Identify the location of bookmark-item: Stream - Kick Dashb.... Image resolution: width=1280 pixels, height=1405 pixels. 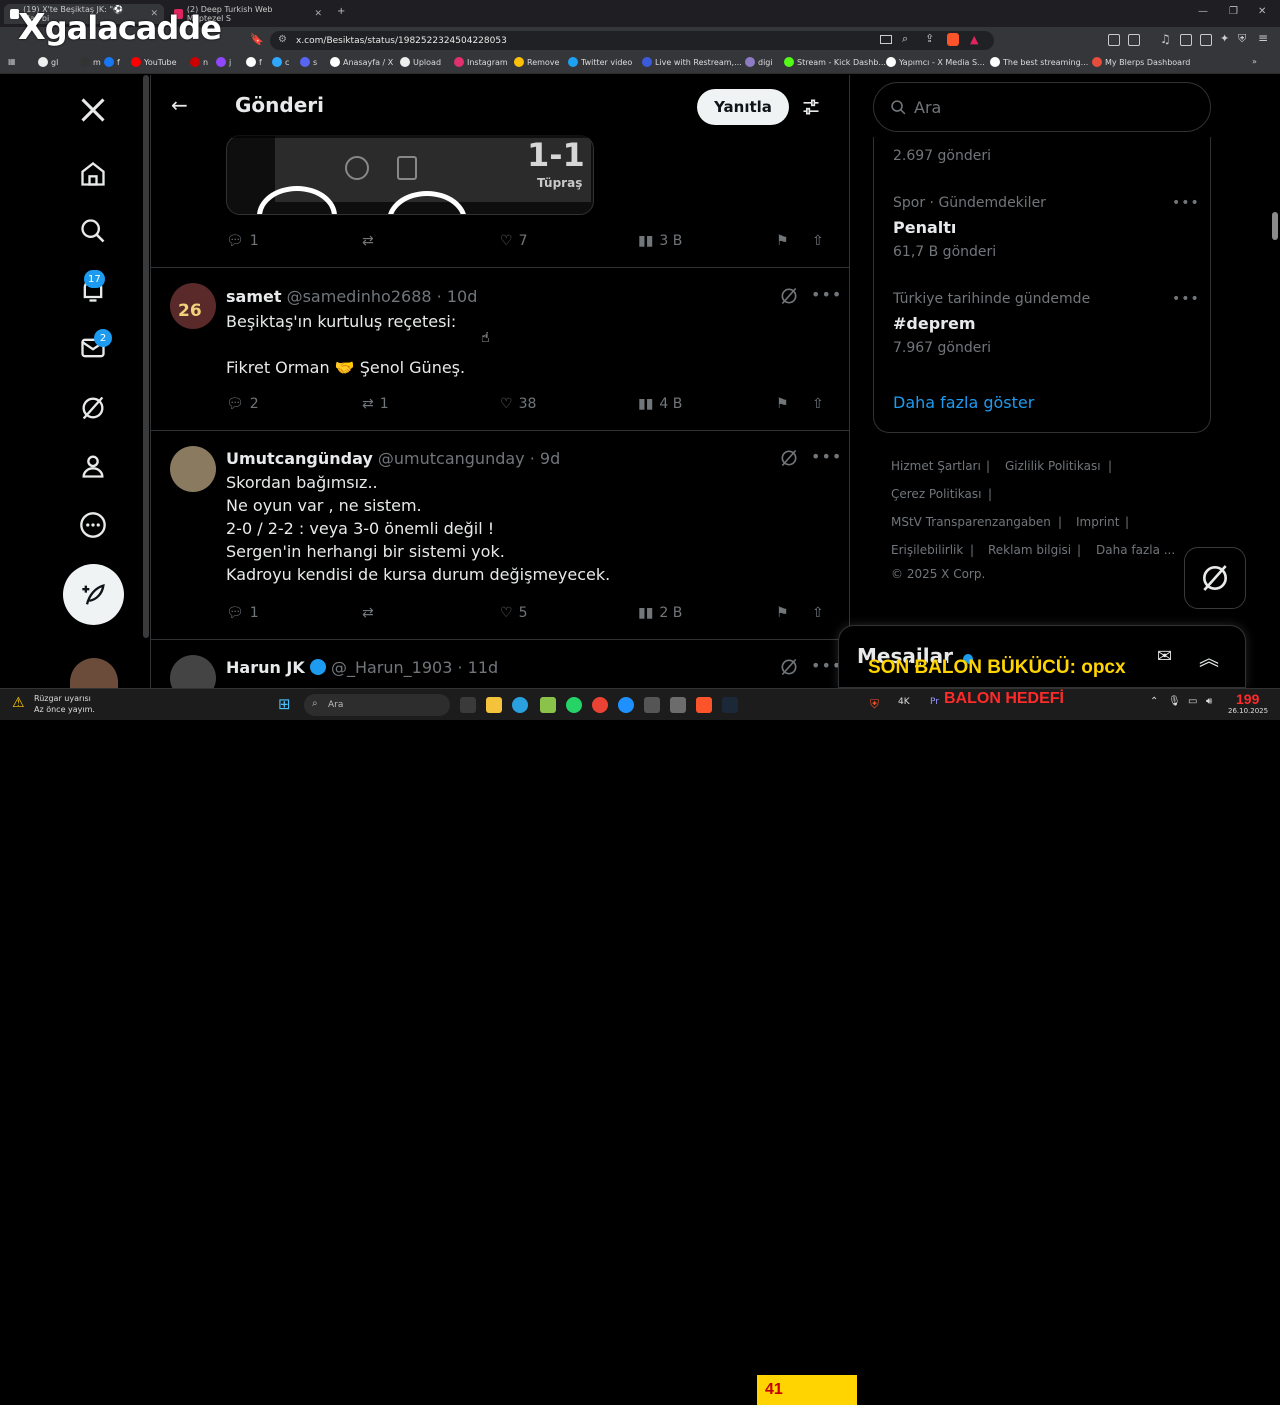
(835, 62).